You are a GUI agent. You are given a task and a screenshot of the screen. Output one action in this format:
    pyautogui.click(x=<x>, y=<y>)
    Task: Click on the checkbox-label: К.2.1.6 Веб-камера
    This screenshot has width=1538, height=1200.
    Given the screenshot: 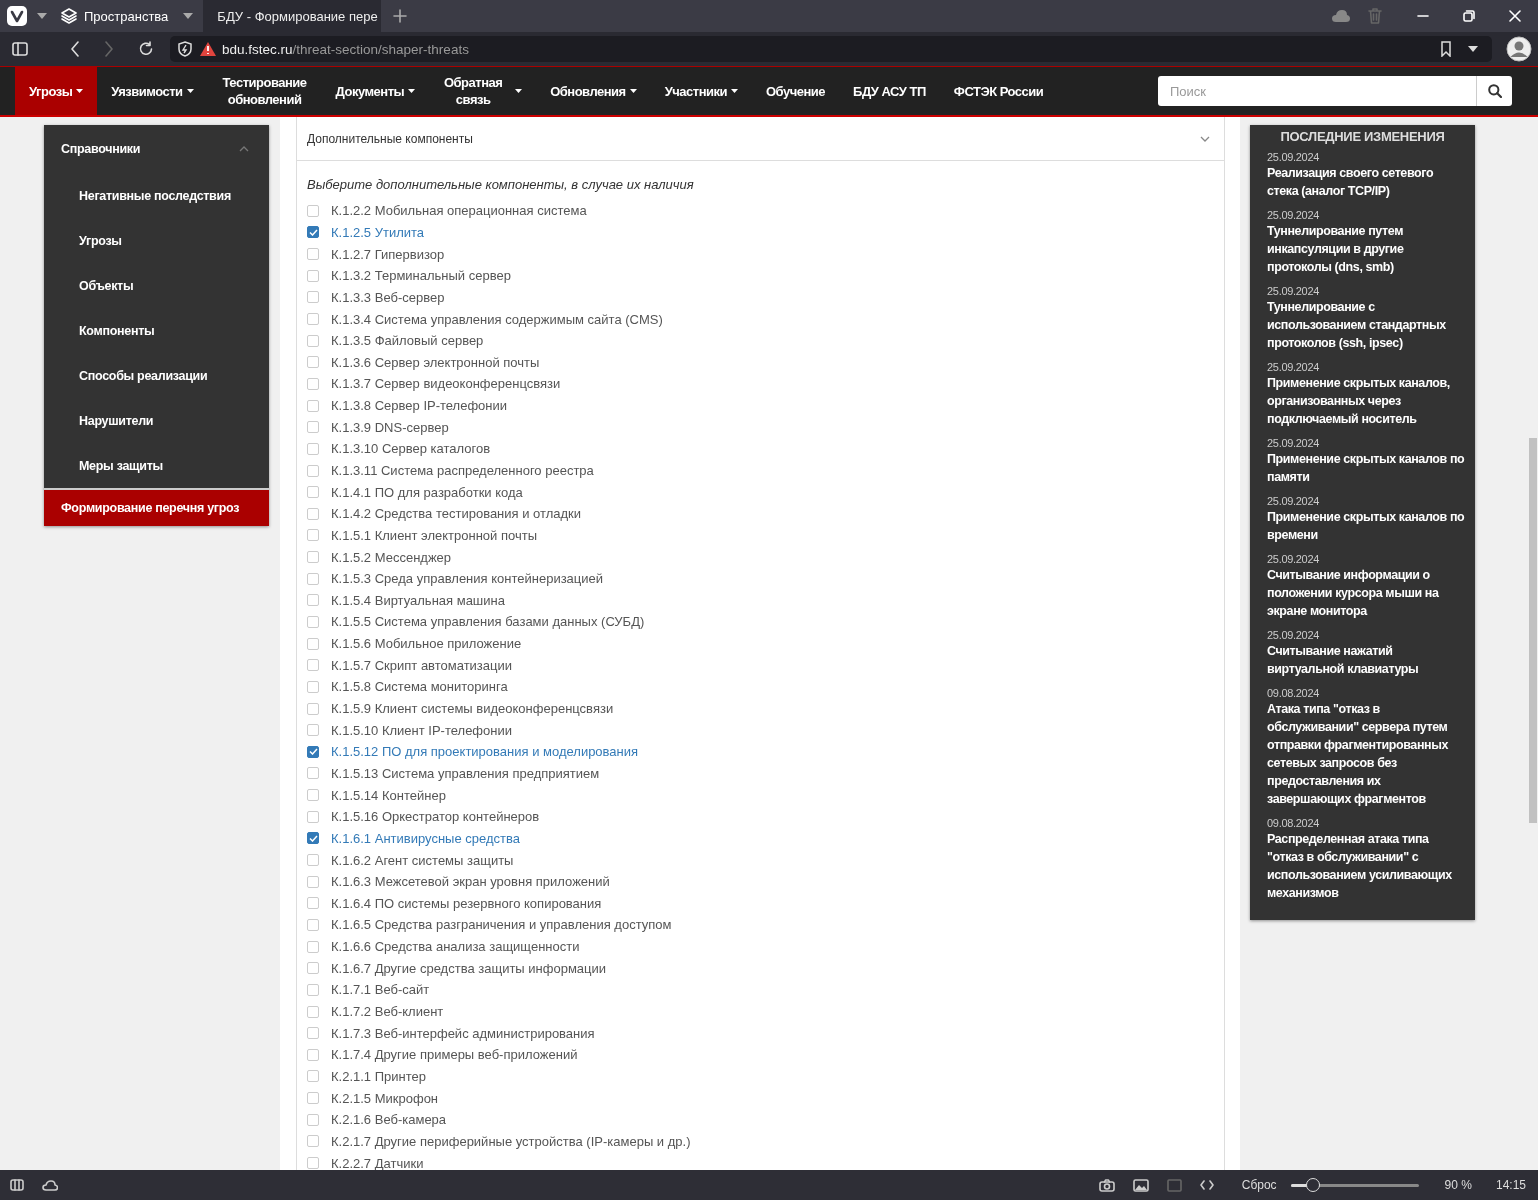 What is the action you would take?
    pyautogui.click(x=389, y=1120)
    